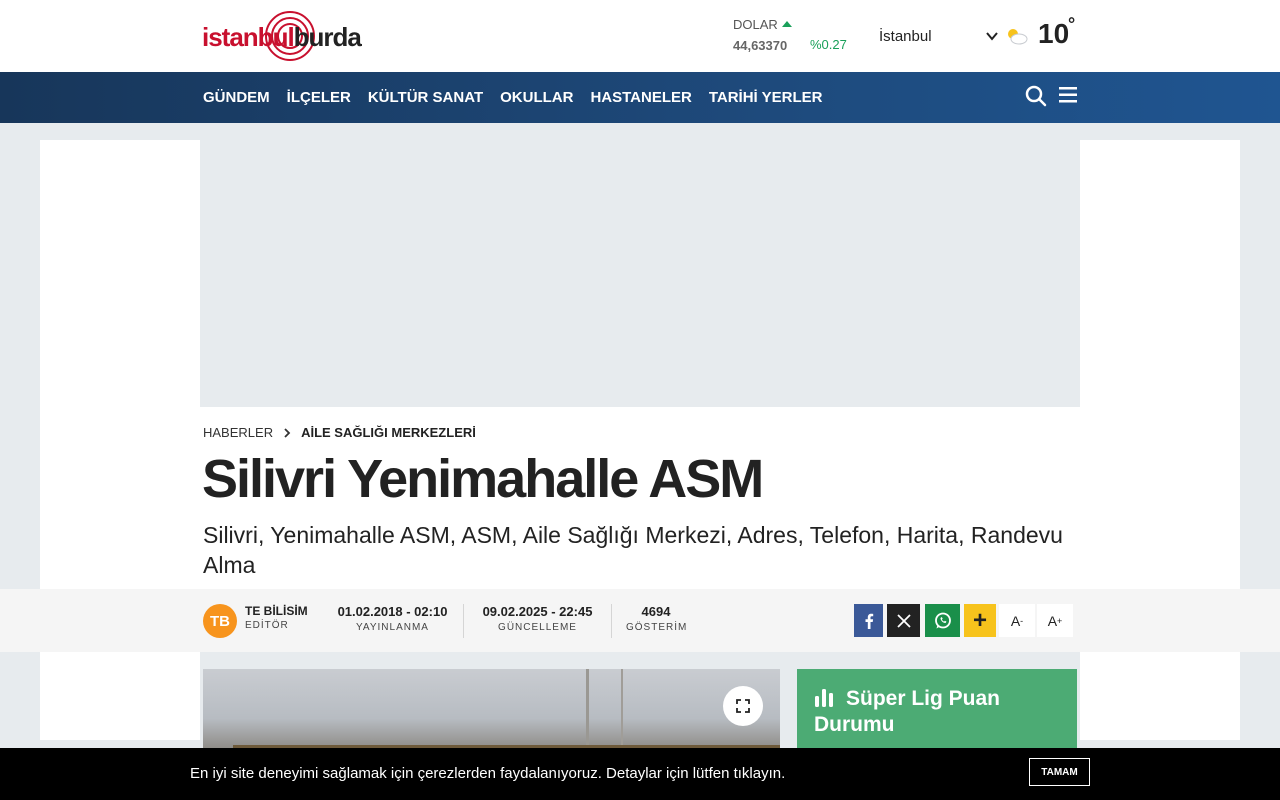 Image resolution: width=1280 pixels, height=800 pixels. What do you see at coordinates (905, 36) in the screenshot?
I see `city-selector: İstanbul` at bounding box center [905, 36].